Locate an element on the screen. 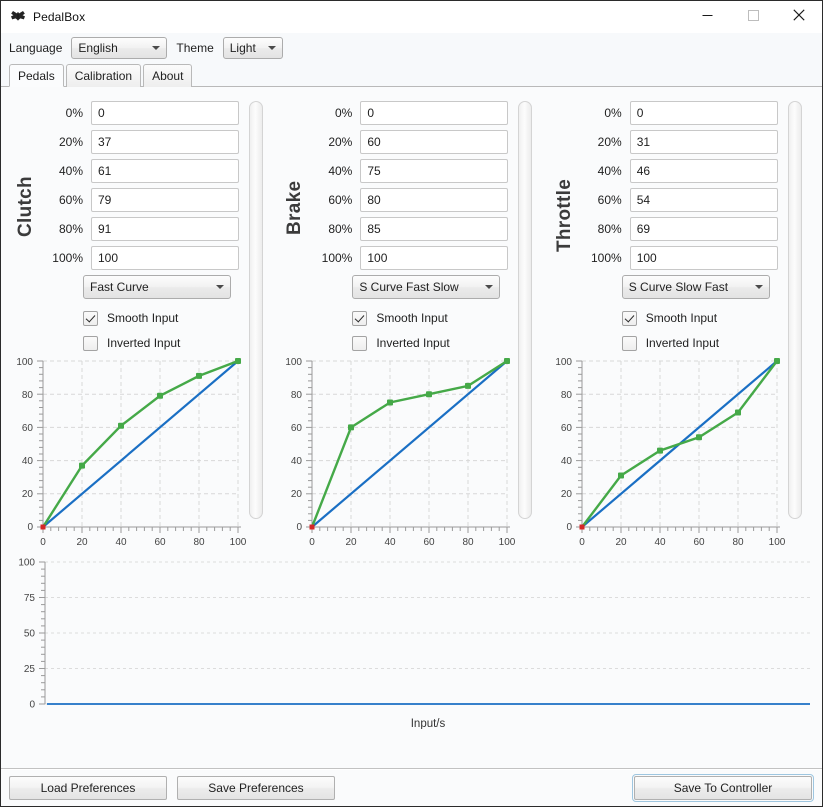 The image size is (823, 807). curve-row: Fast Curve is located at coordinates (121, 287).